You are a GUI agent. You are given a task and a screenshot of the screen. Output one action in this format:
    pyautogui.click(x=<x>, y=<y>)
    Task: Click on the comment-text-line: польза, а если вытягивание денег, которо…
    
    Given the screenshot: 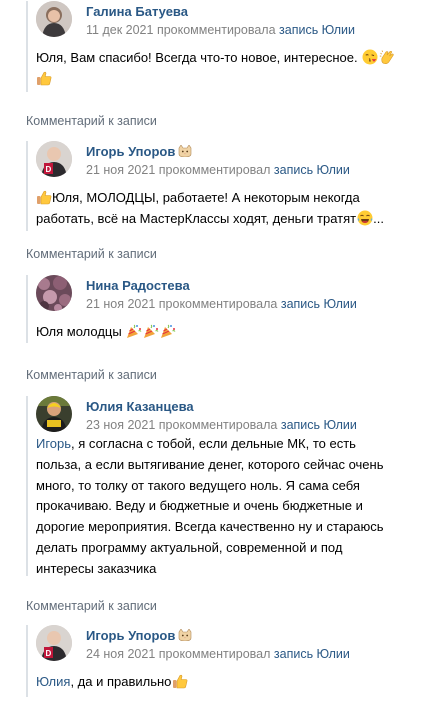 What is the action you would take?
    pyautogui.click(x=210, y=464)
    